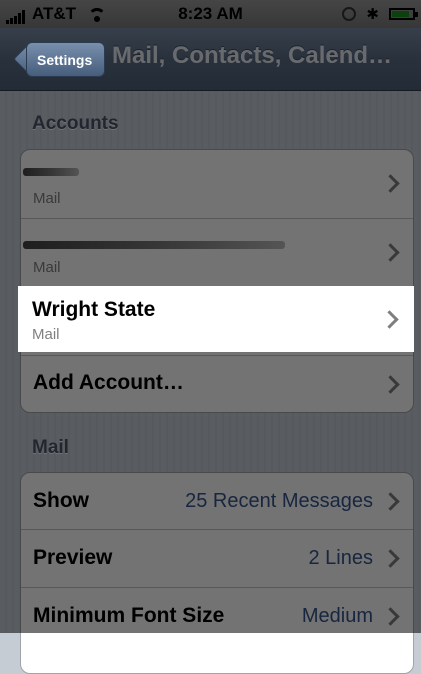 The width and height of the screenshot is (421, 674). I want to click on minimum-font-size-value: Medium, so click(337, 616).